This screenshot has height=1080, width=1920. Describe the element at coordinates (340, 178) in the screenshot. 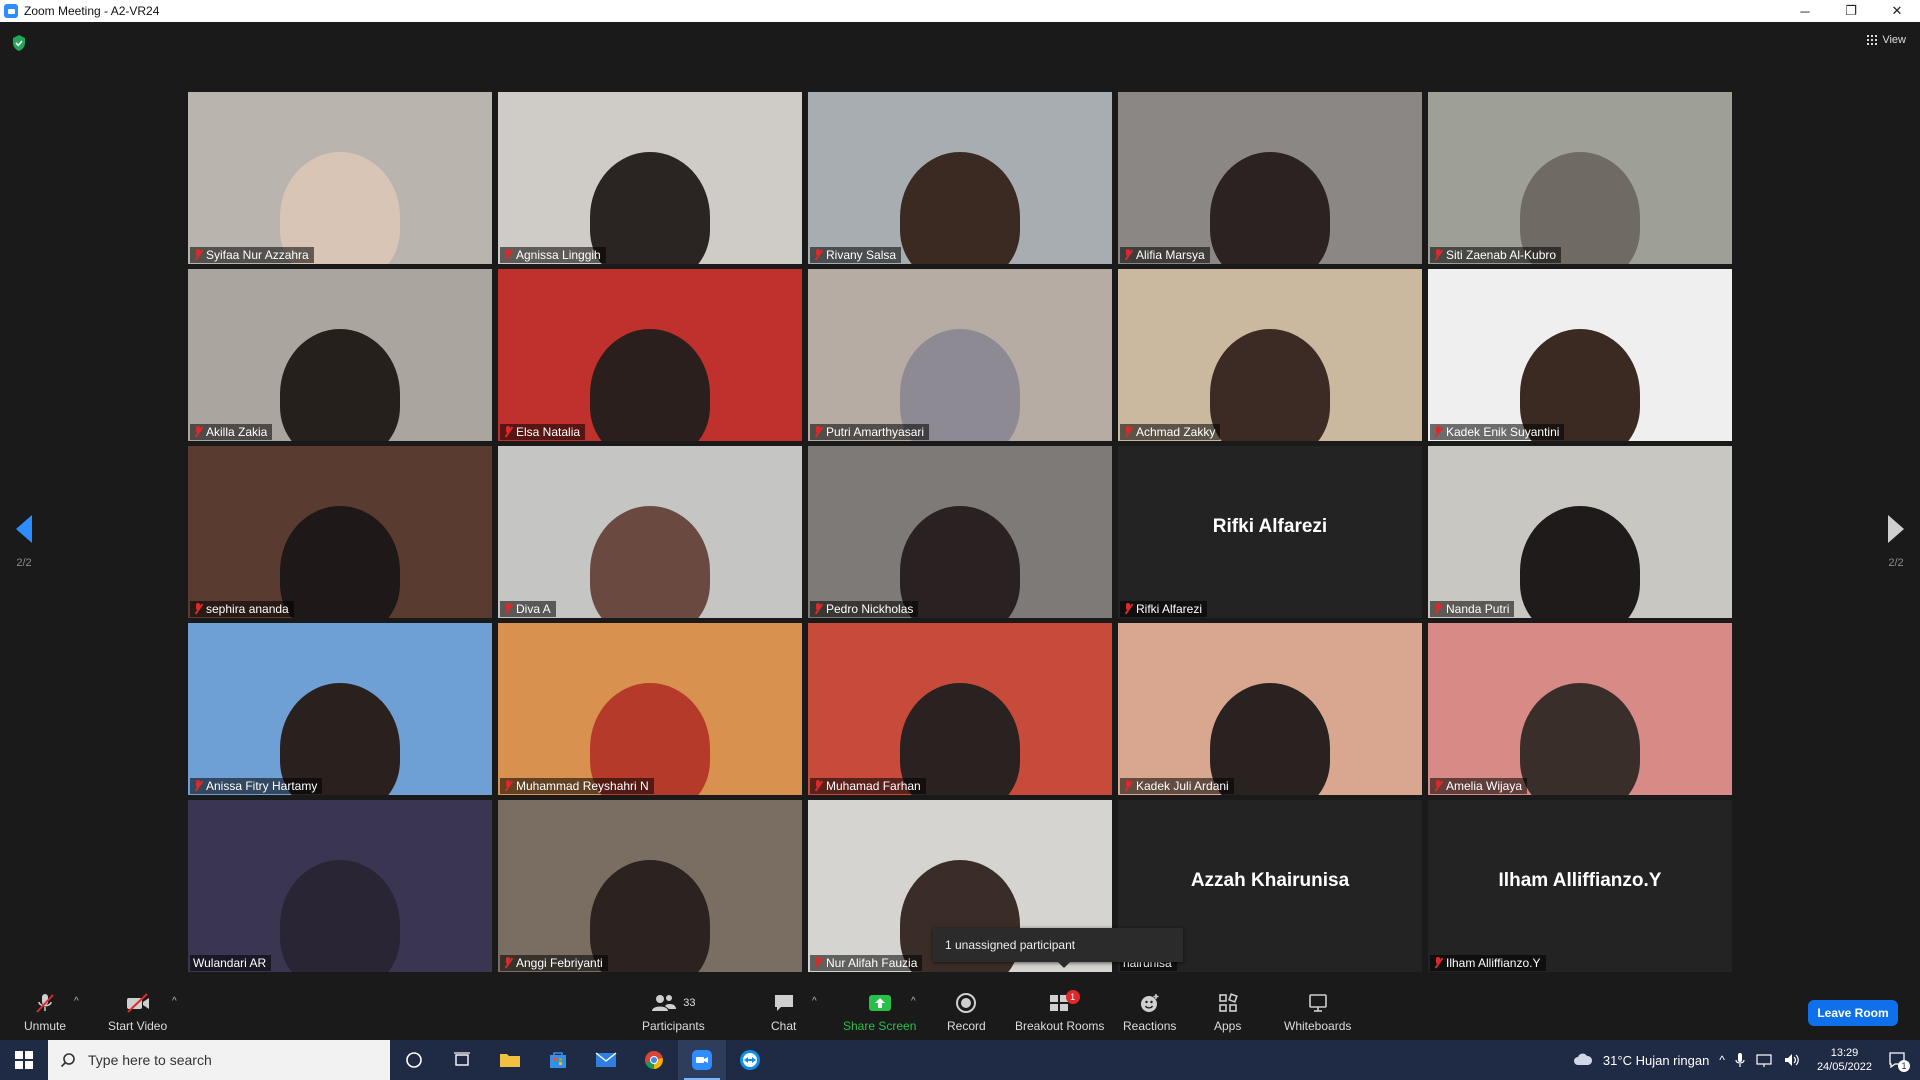

I see `participant-tile: Syifaa Nur Azzahra` at that location.